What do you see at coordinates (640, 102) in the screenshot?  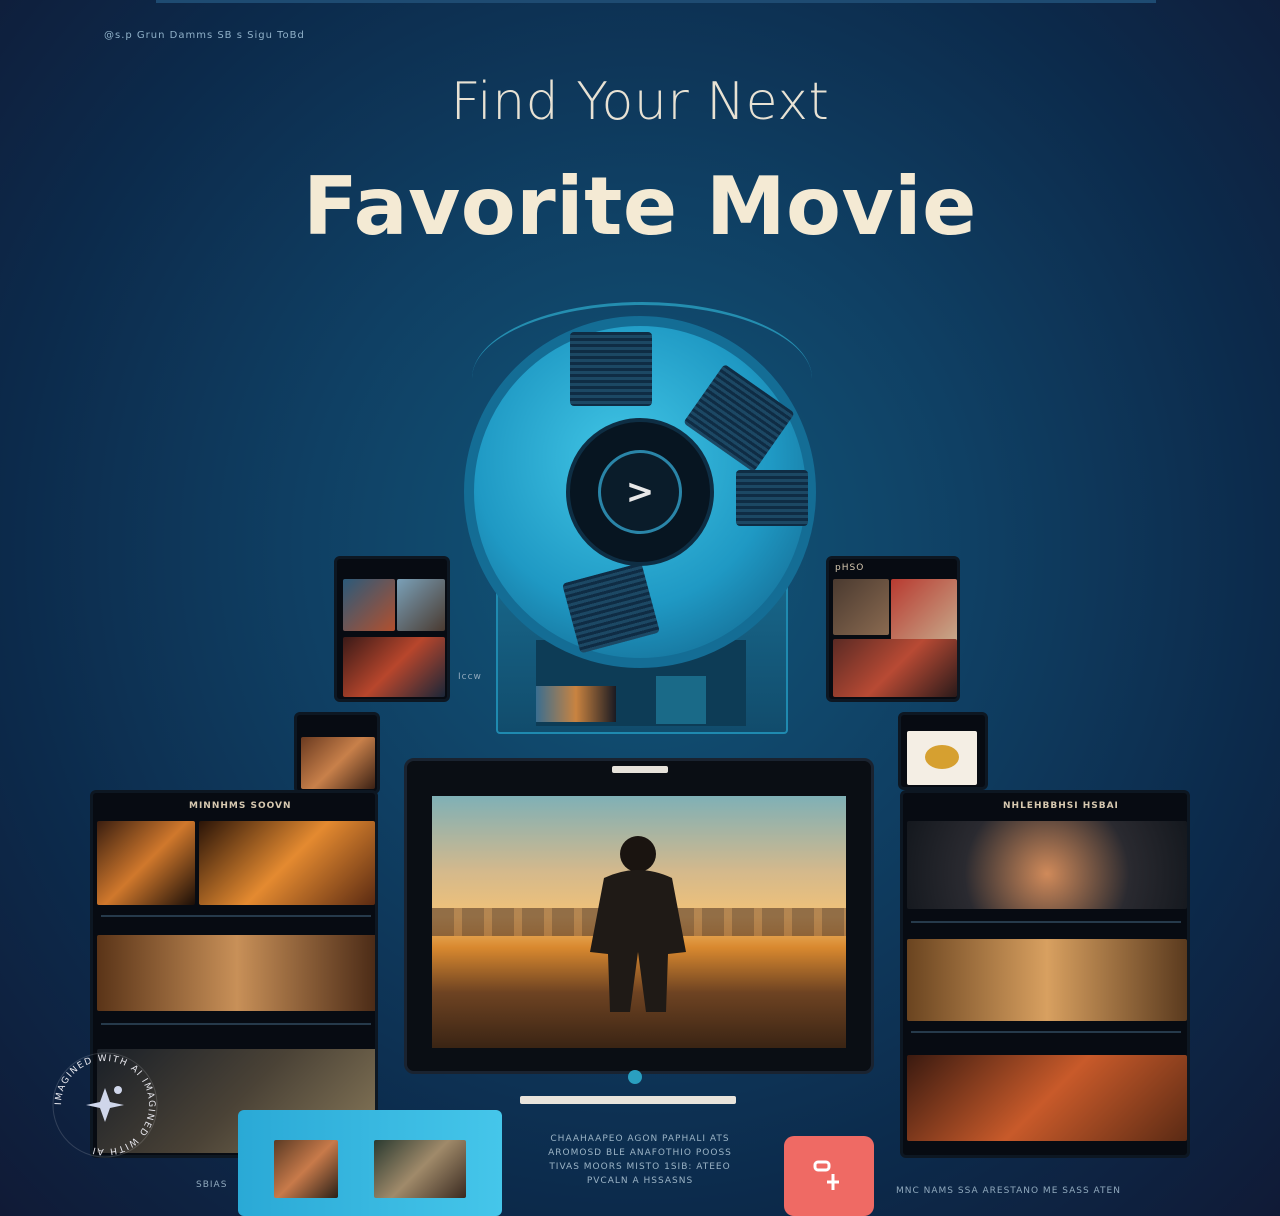 I see `headline-light: Find Your Next` at bounding box center [640, 102].